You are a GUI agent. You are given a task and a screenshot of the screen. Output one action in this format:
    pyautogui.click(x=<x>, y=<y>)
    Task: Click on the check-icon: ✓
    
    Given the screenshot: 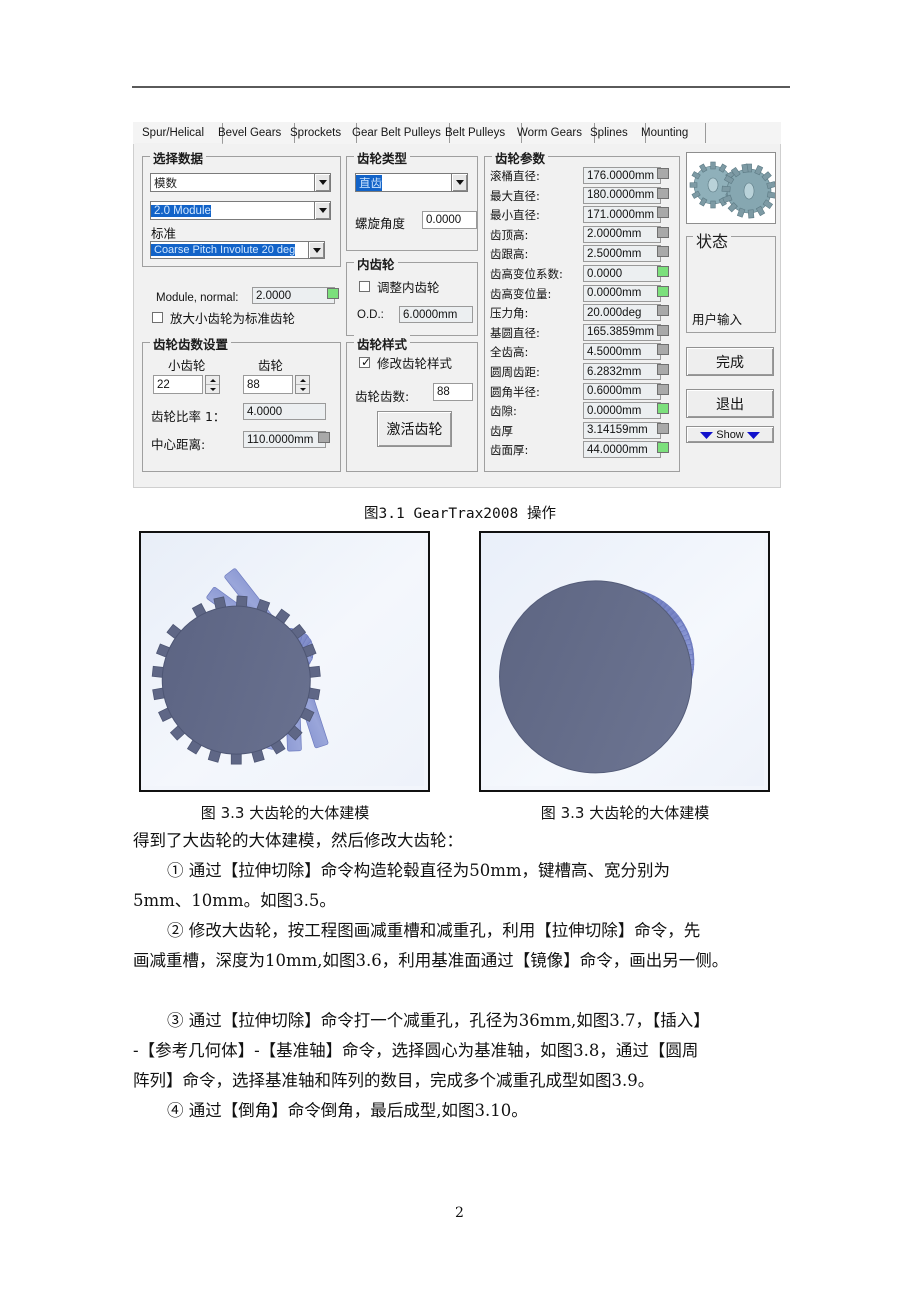 What is the action you would take?
    pyautogui.click(x=366, y=362)
    